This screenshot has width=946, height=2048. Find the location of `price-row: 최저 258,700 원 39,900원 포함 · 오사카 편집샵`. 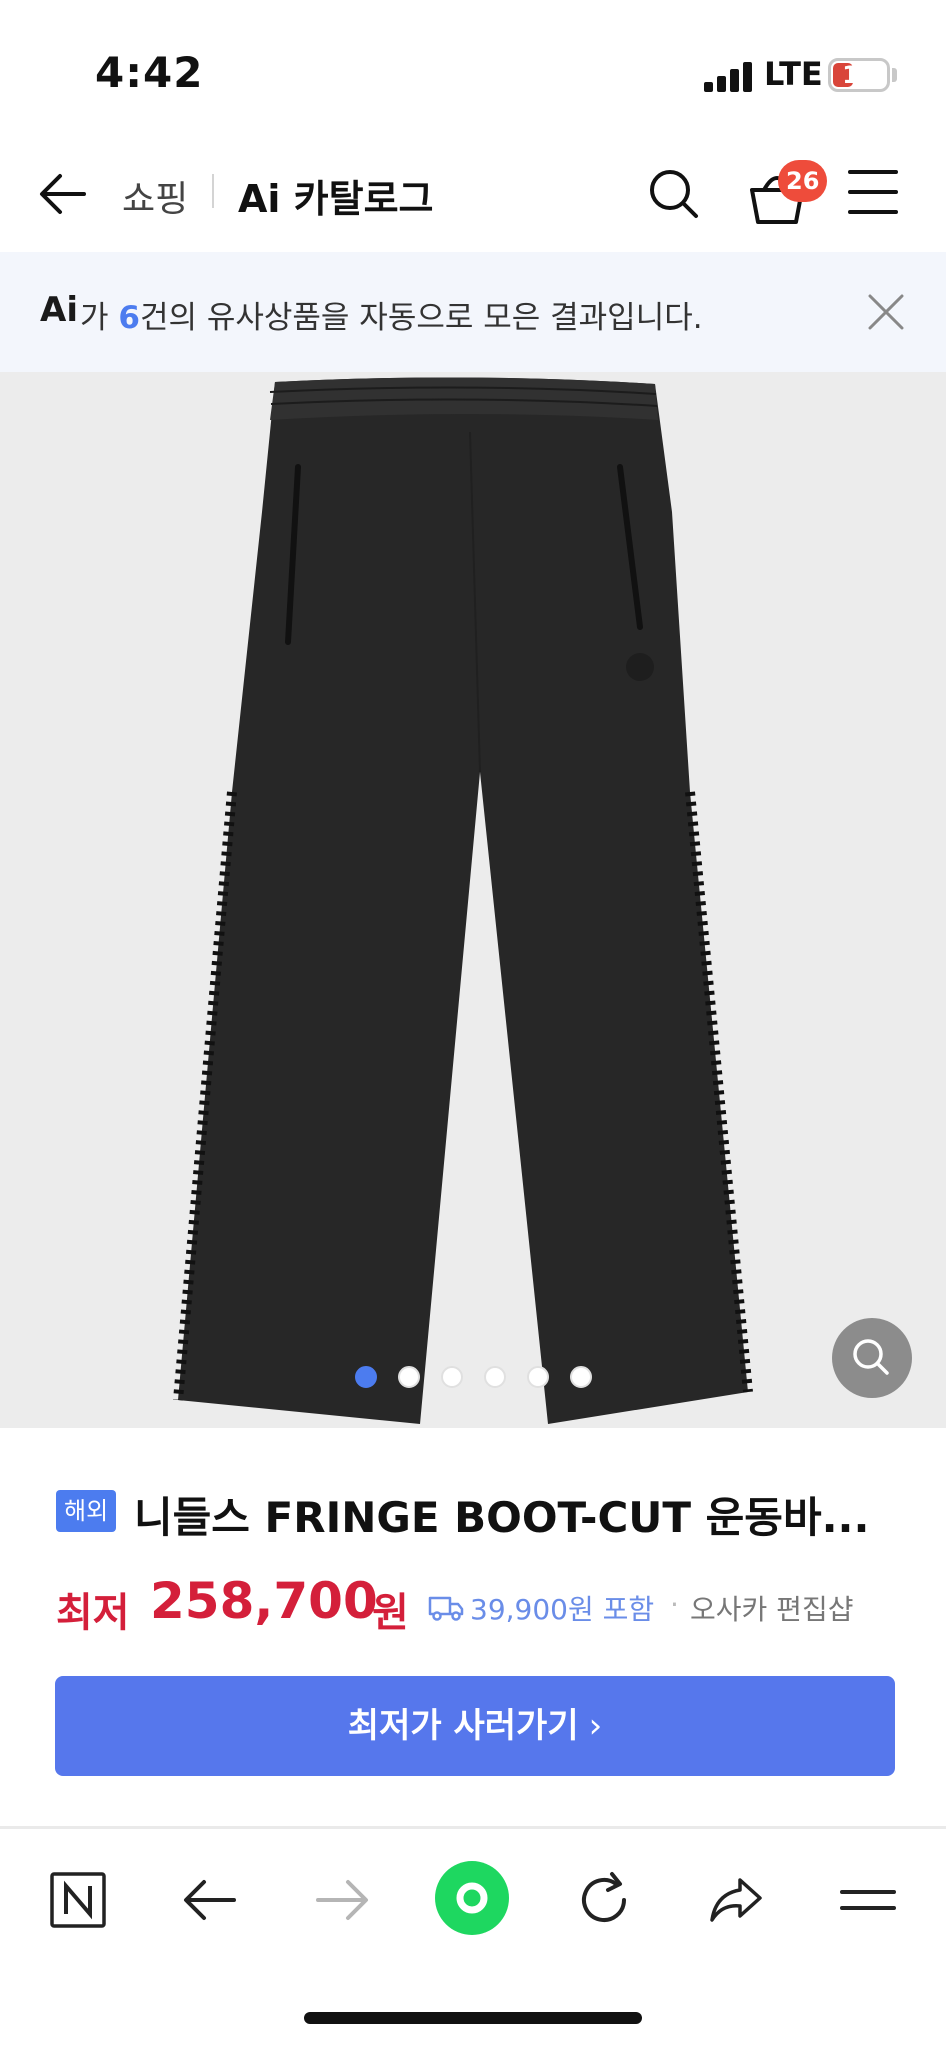

price-row: 최저 258,700 원 39,900원 포함 · 오사카 편집샵 is located at coordinates (496, 1604).